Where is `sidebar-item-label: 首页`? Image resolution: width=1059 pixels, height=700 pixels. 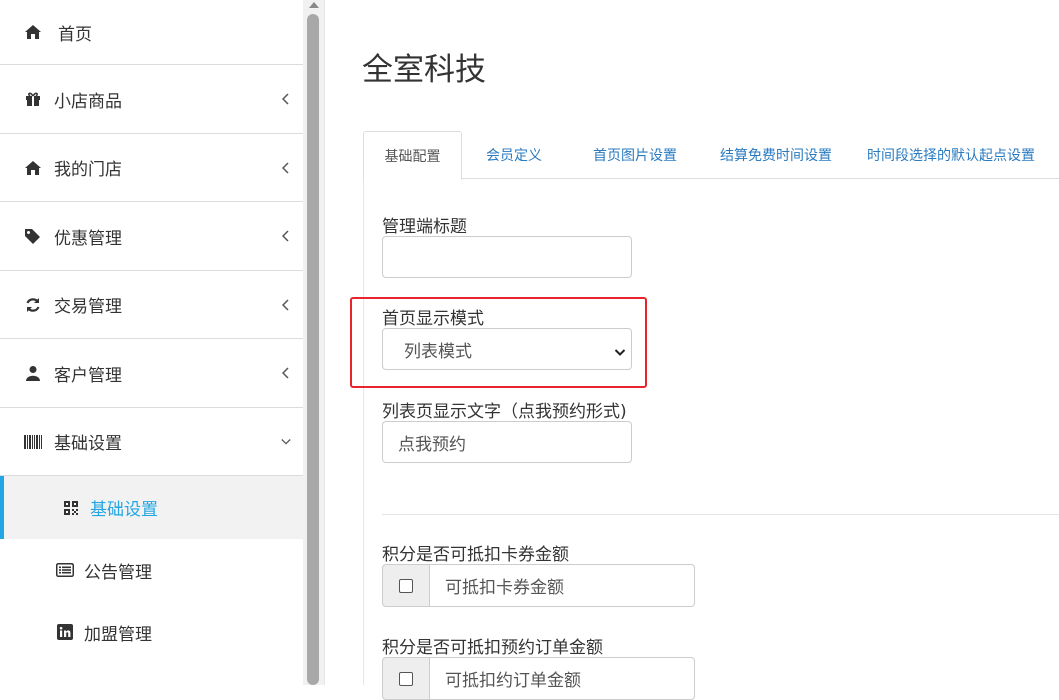 sidebar-item-label: 首页 is located at coordinates (75, 34).